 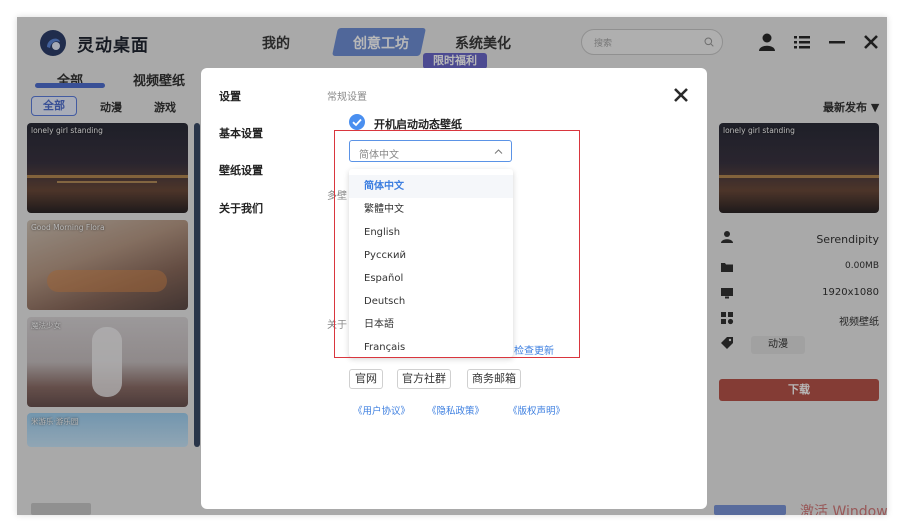 I want to click on sidebar-item-basic: 基本设置, so click(x=241, y=133).